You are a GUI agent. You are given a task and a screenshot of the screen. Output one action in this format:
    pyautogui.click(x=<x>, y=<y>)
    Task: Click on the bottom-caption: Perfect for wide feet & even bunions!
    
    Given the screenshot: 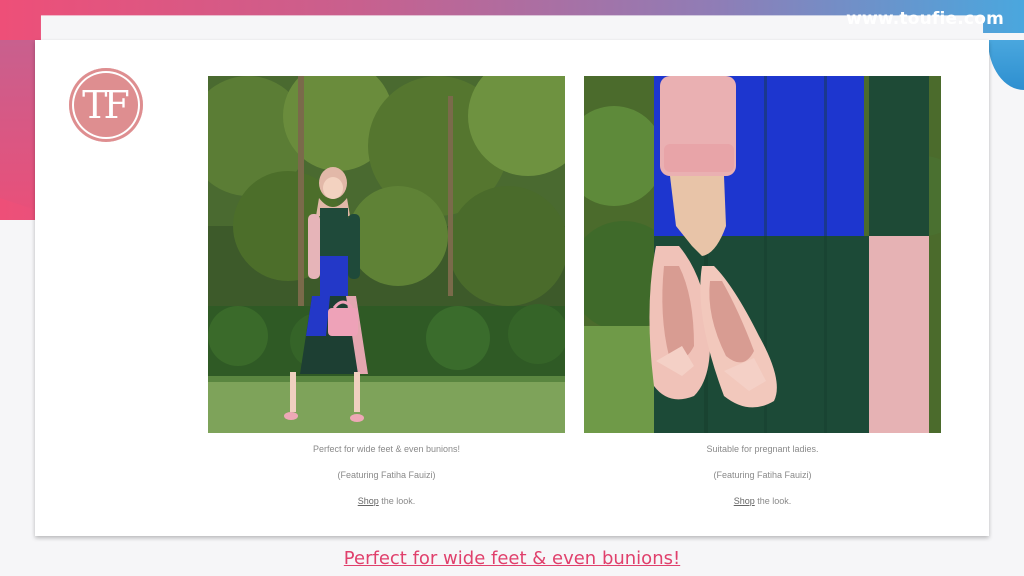 What is the action you would take?
    pyautogui.click(x=512, y=558)
    